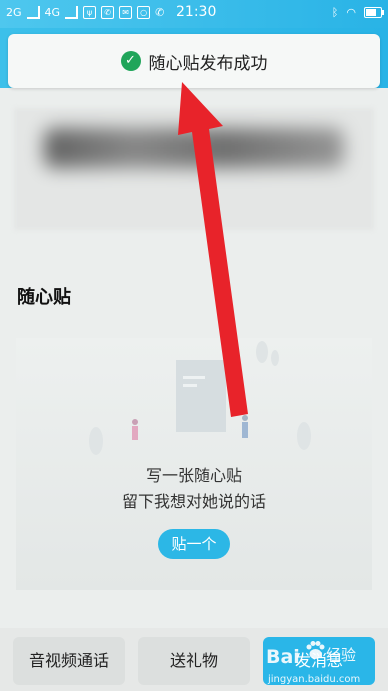  Describe the element at coordinates (135, 433) in the screenshot. I see `girl-figure` at that location.